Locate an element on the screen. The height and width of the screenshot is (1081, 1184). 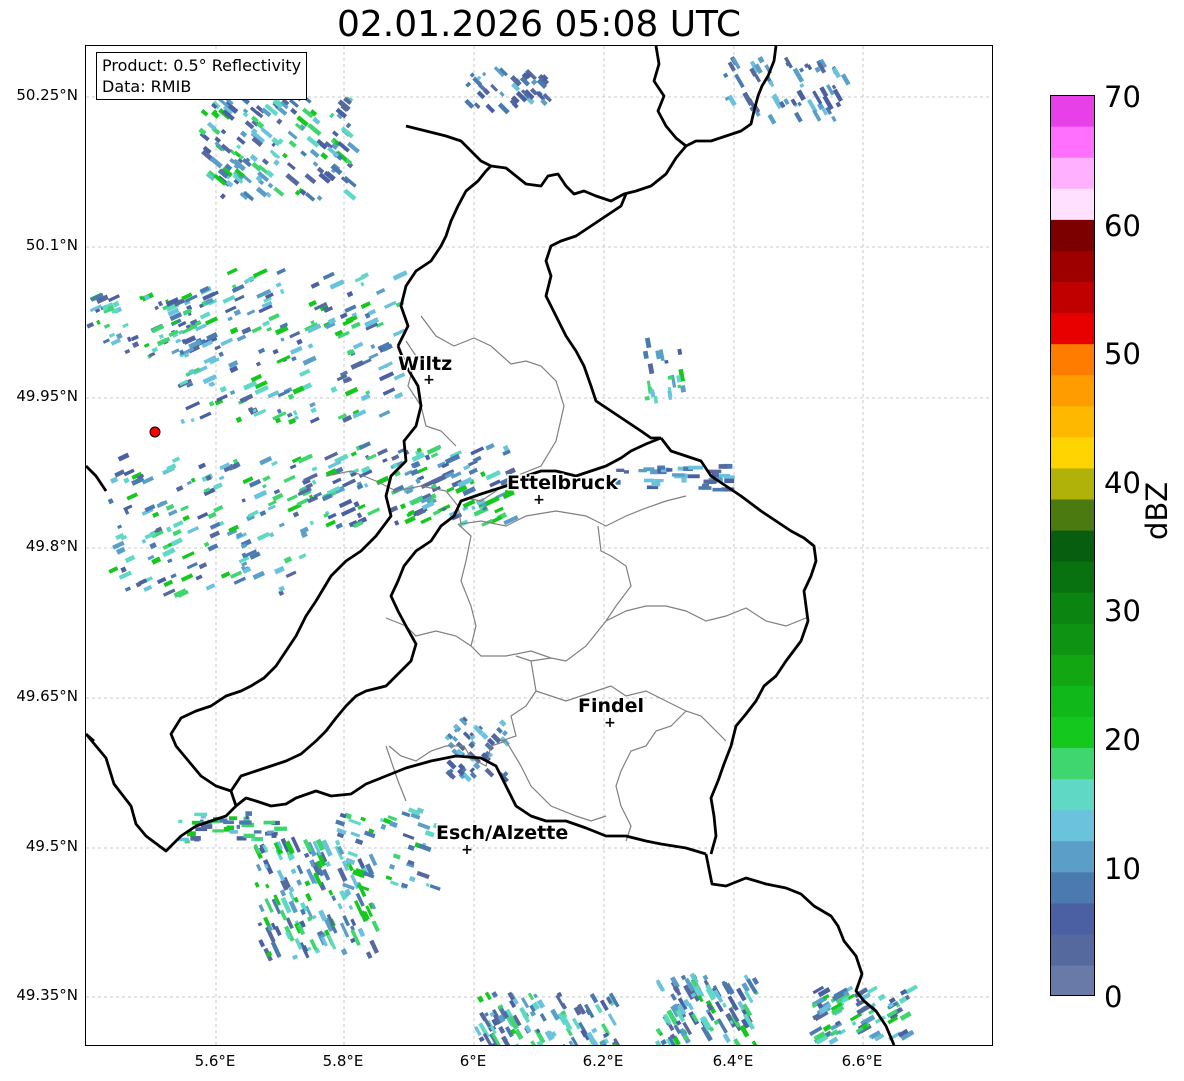
city-marker: + is located at coordinates (610, 723).